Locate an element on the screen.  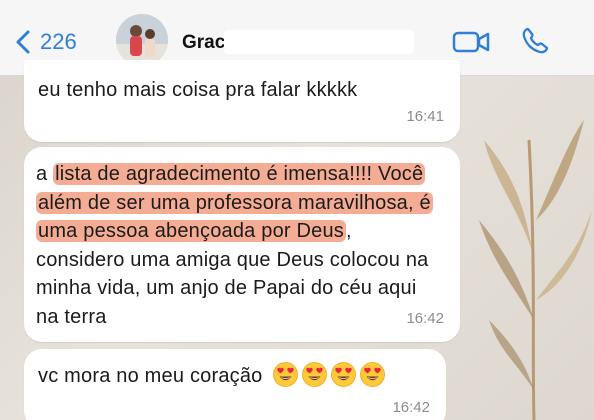
name-redaction is located at coordinates (319, 42).